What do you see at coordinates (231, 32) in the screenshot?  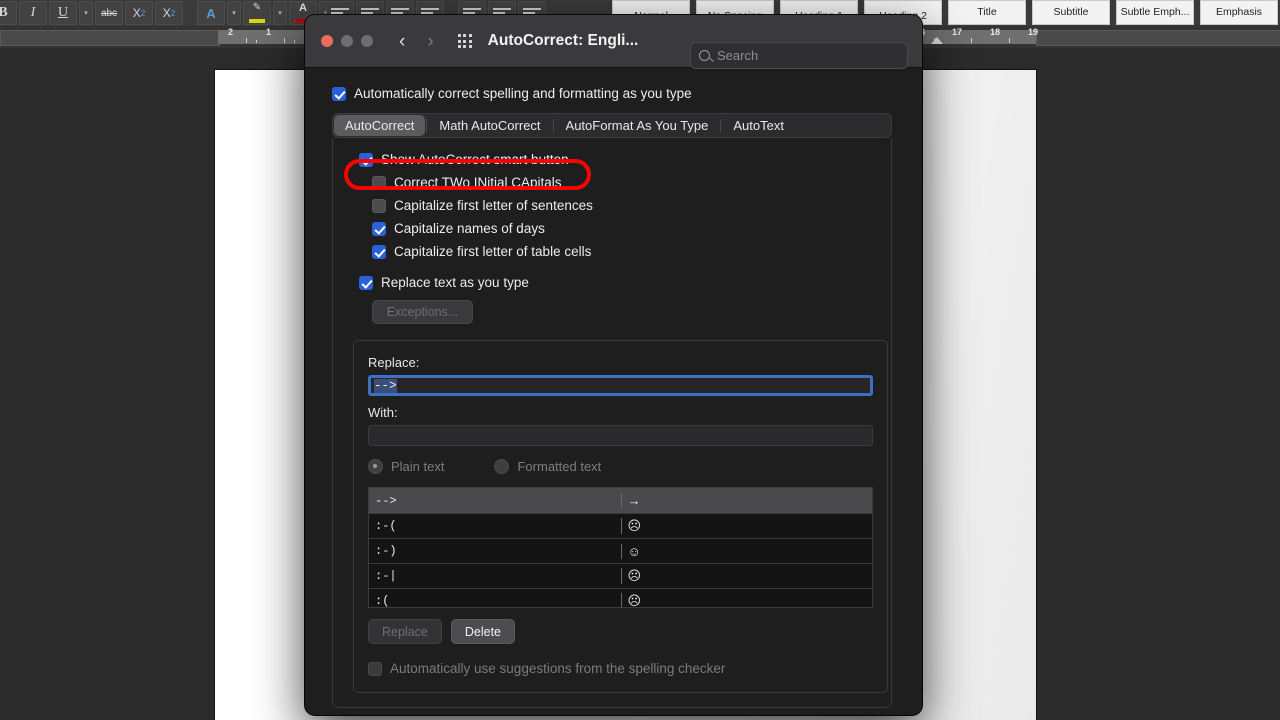 I see `ruler-number-2: 2` at bounding box center [231, 32].